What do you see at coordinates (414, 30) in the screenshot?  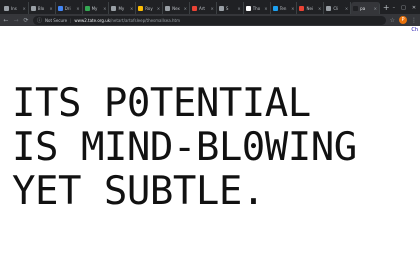 I see `corner-link: Ch` at bounding box center [414, 30].